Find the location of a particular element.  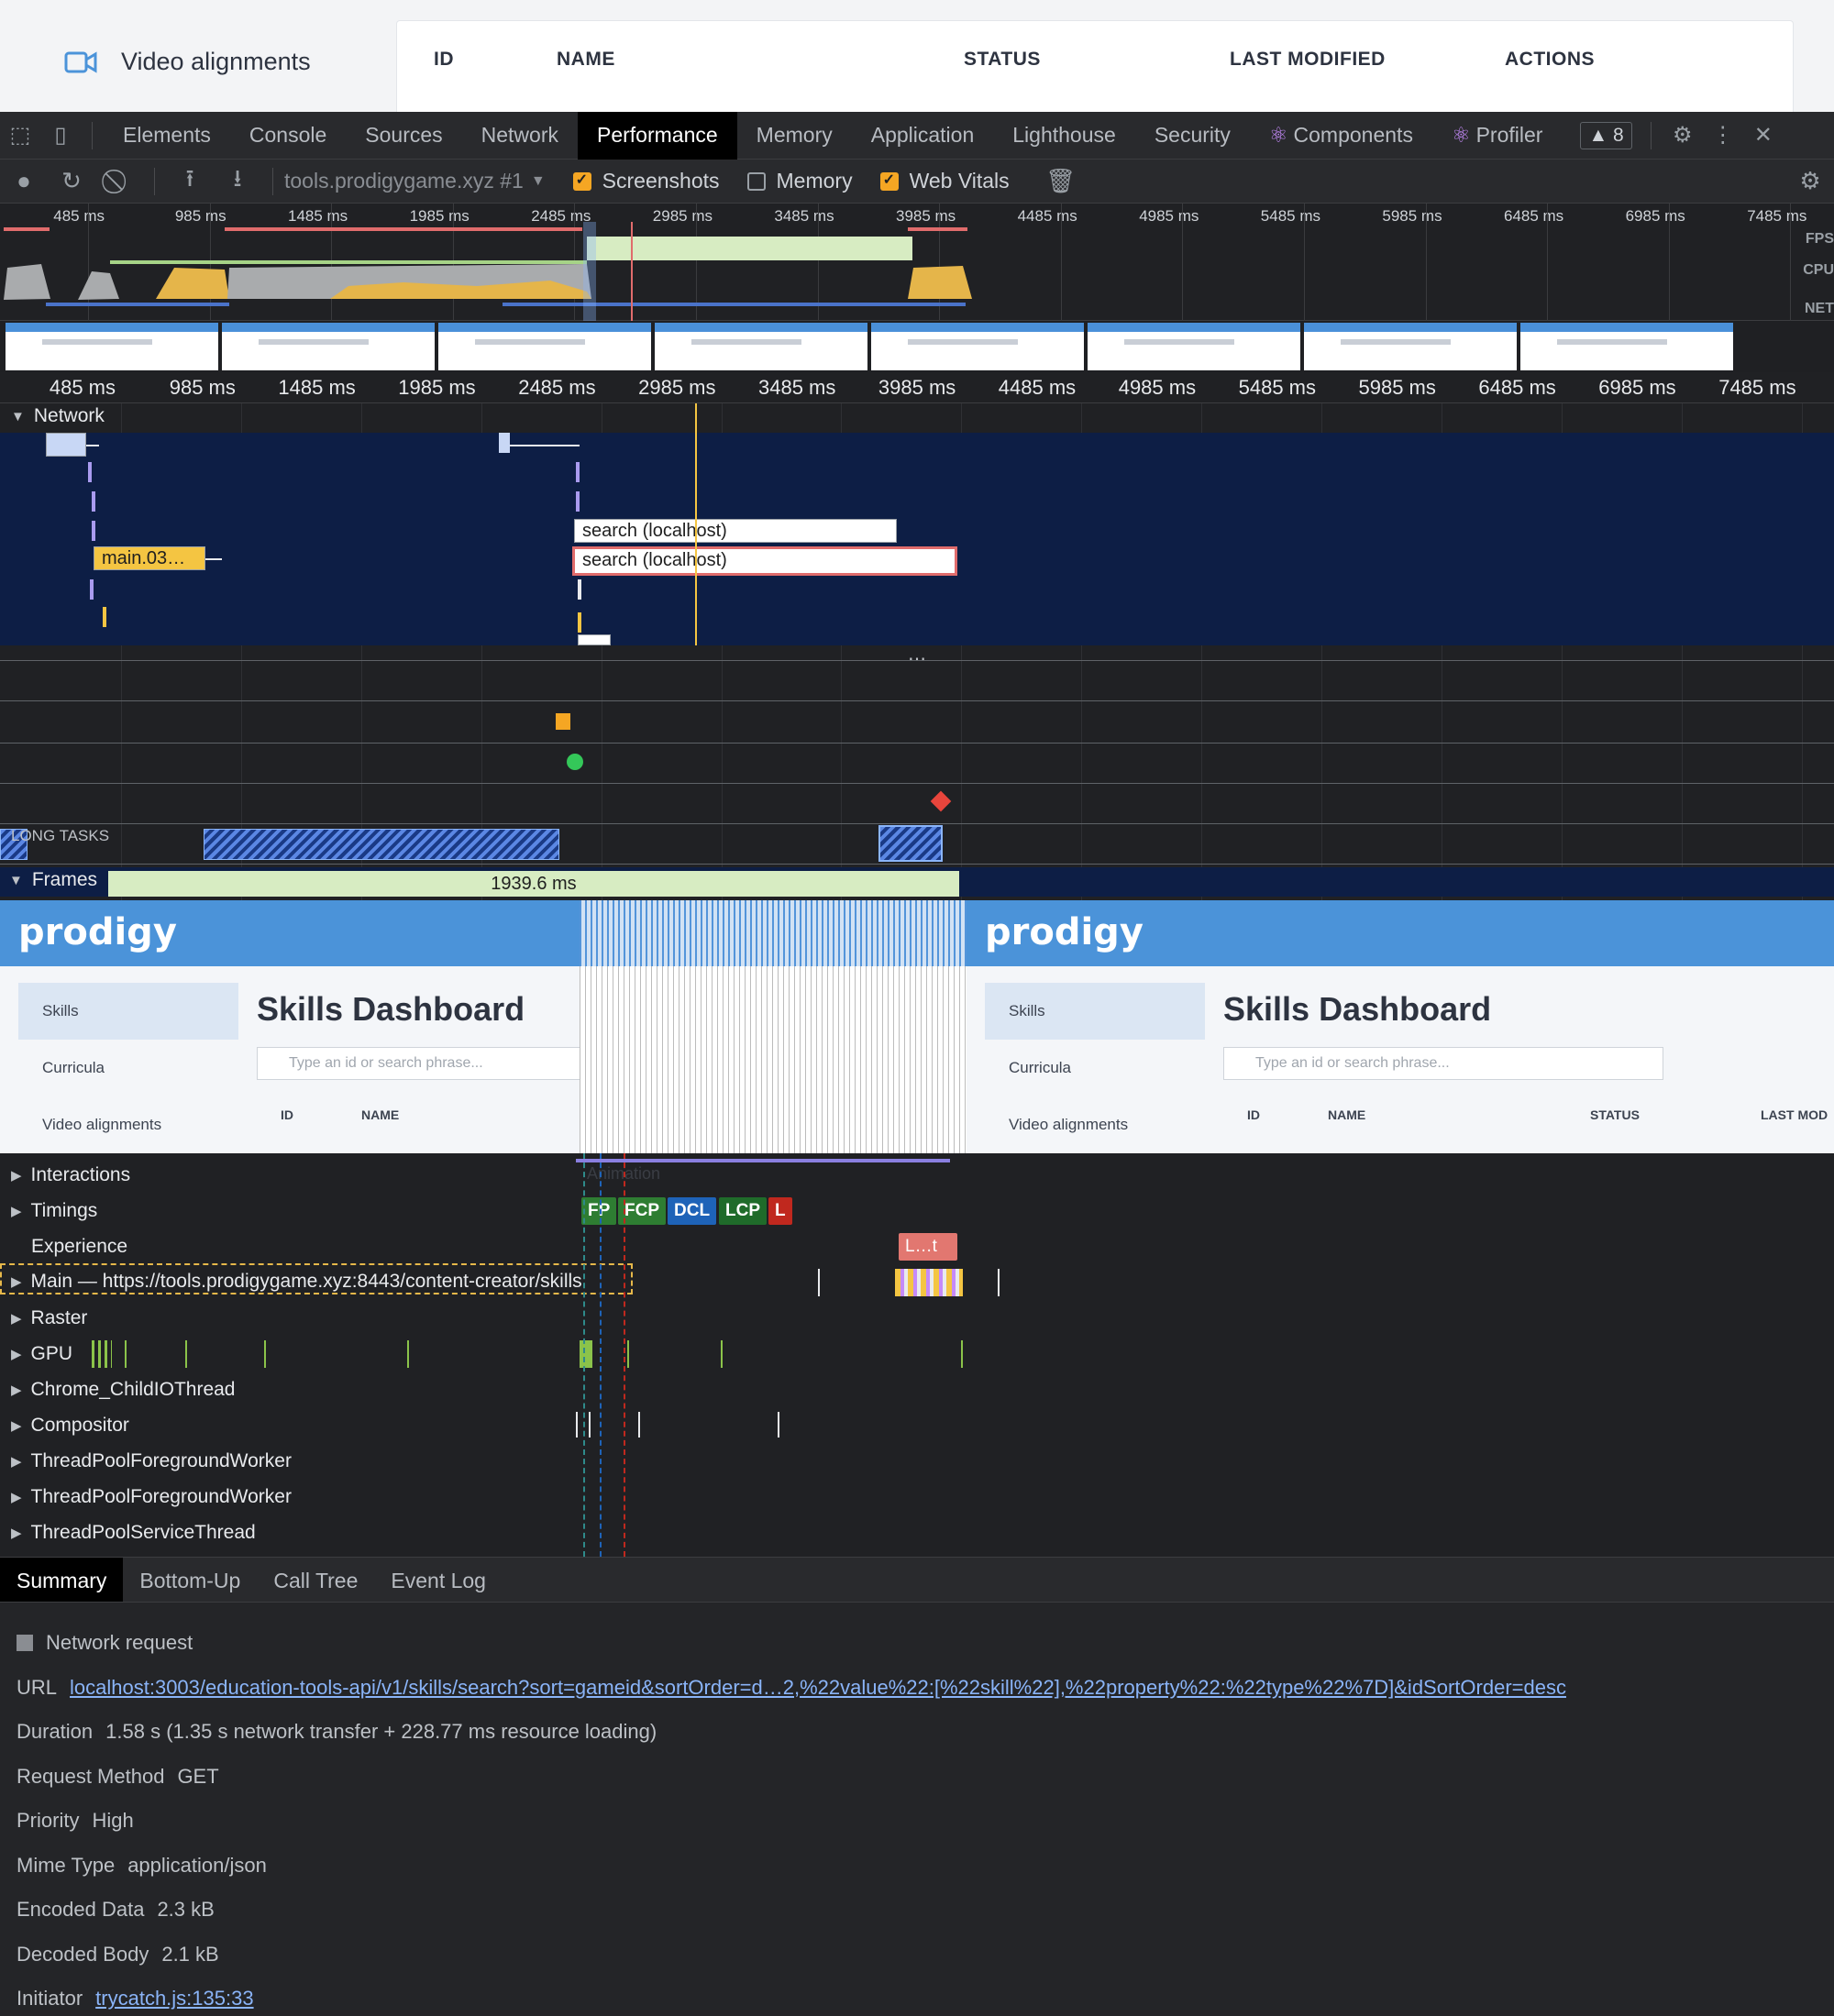

track-threadpool-foreground-1: ▶ ThreadPoolForegroundWorker is located at coordinates (151, 1461).